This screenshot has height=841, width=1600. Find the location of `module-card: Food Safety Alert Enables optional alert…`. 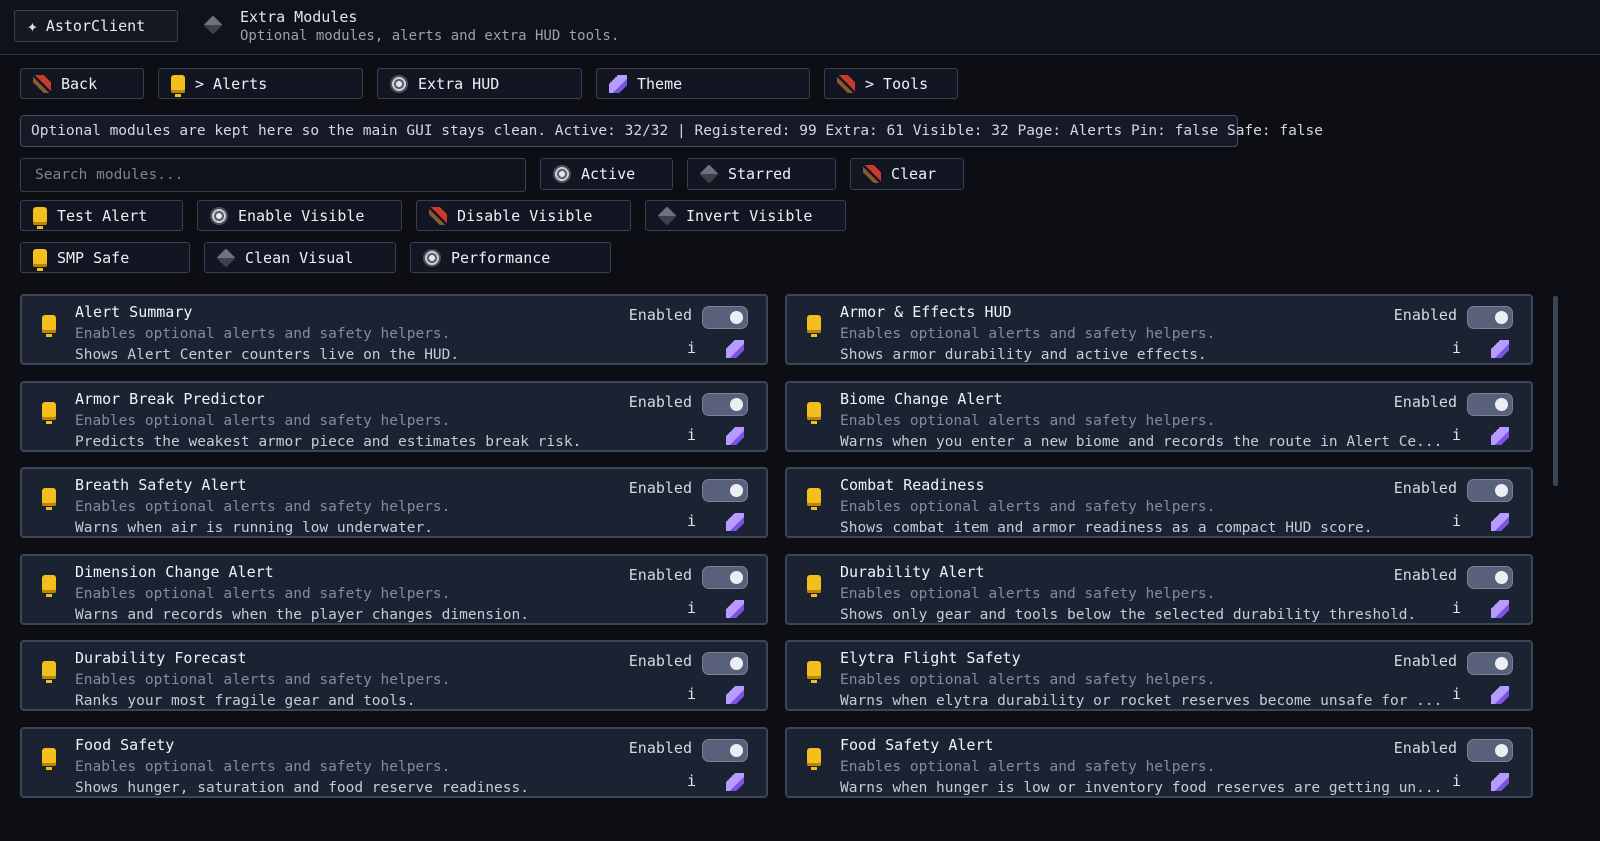

module-card: Food Safety Alert Enables optional alert… is located at coordinates (1159, 762).